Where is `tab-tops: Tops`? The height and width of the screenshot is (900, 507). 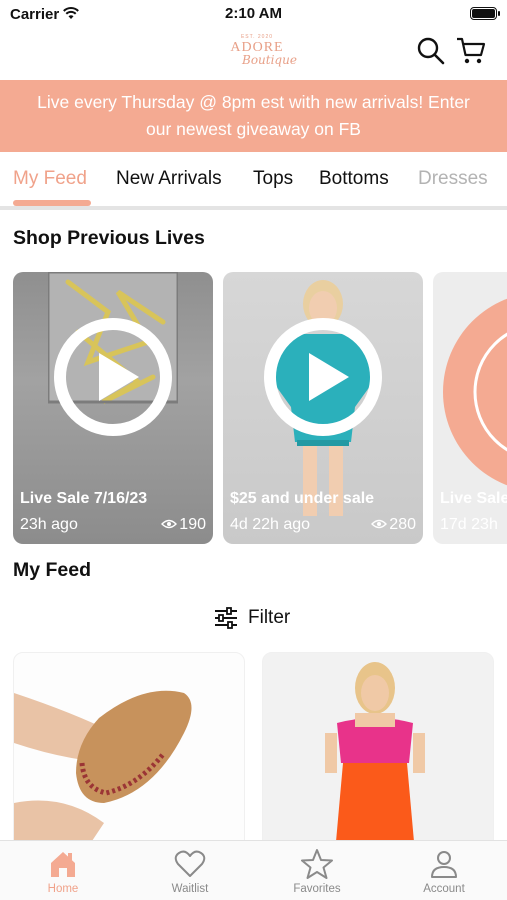
tab-tops: Tops is located at coordinates (273, 179).